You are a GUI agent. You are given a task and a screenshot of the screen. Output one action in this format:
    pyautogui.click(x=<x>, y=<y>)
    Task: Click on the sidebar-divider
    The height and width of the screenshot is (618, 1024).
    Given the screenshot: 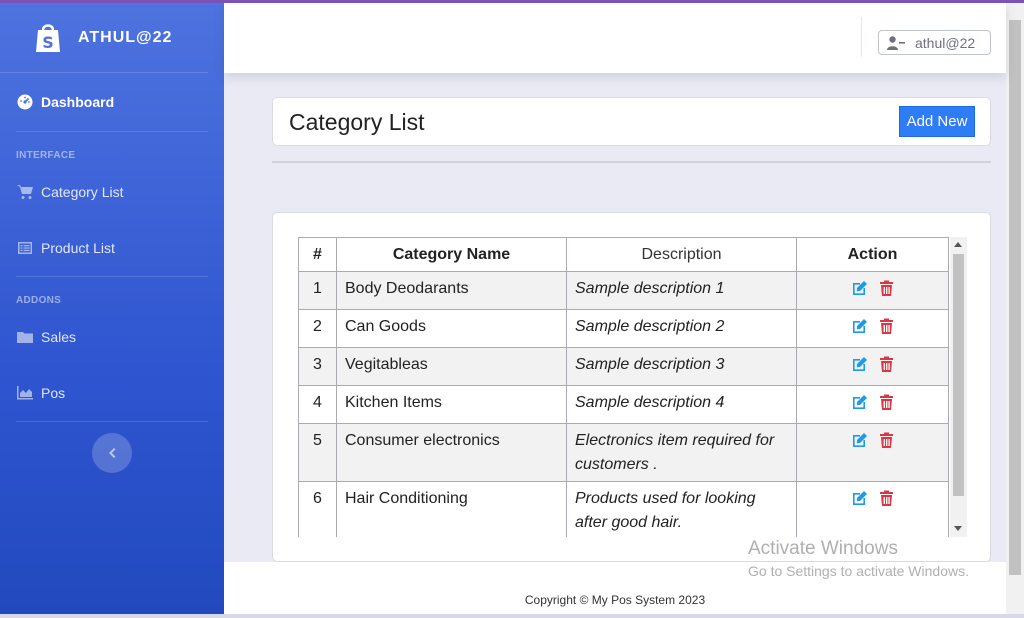 What is the action you would take?
    pyautogui.click(x=112, y=421)
    